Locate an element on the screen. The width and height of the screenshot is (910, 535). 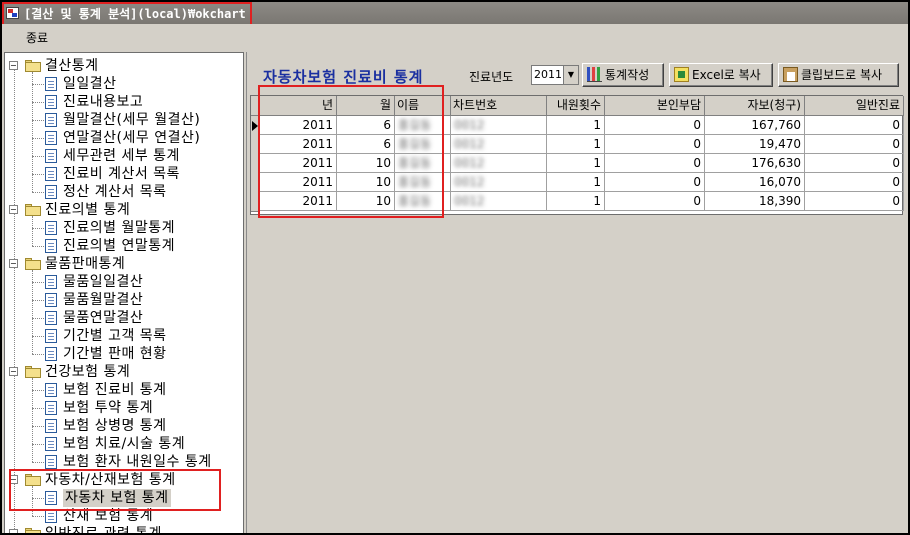
table-cell: 16,070 is located at coordinates (755, 182).